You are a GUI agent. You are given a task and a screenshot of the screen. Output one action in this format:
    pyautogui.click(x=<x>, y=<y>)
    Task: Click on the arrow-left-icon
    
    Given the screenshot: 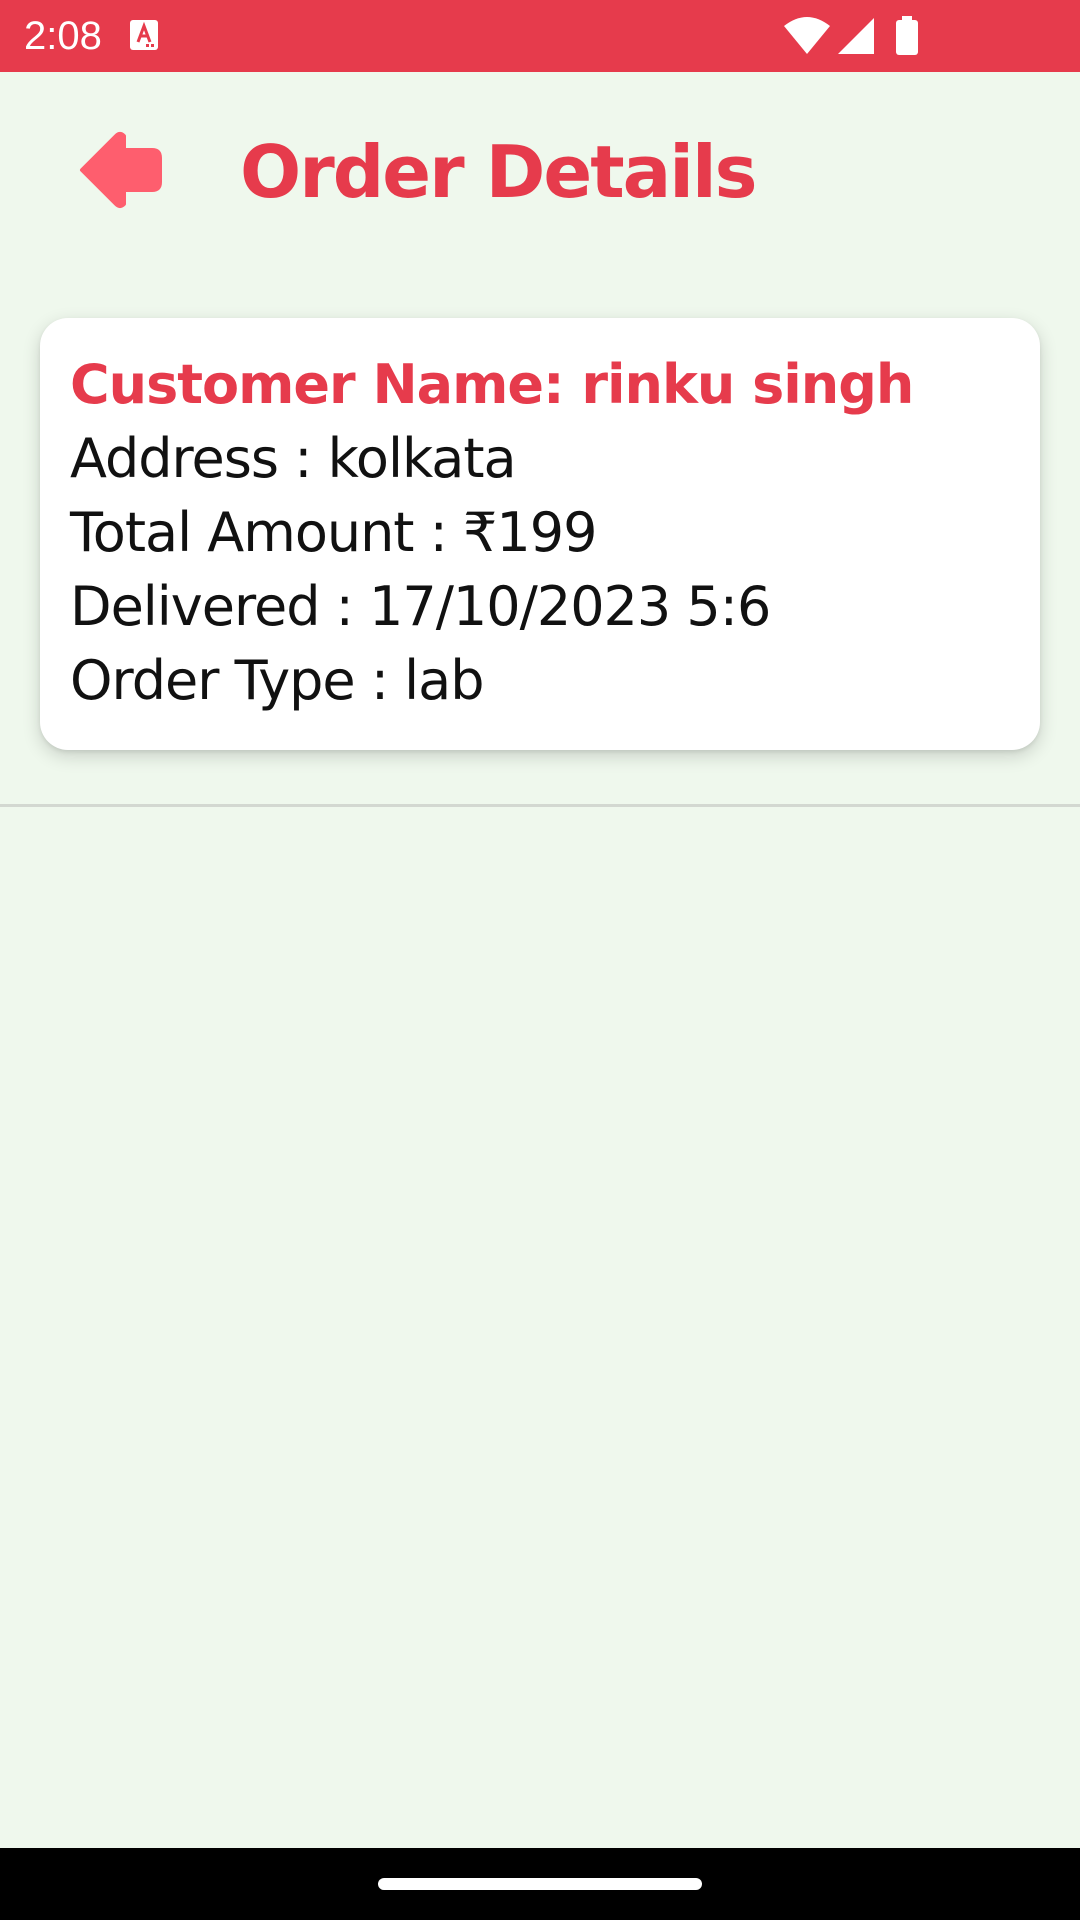 What is the action you would take?
    pyautogui.click(x=121, y=170)
    